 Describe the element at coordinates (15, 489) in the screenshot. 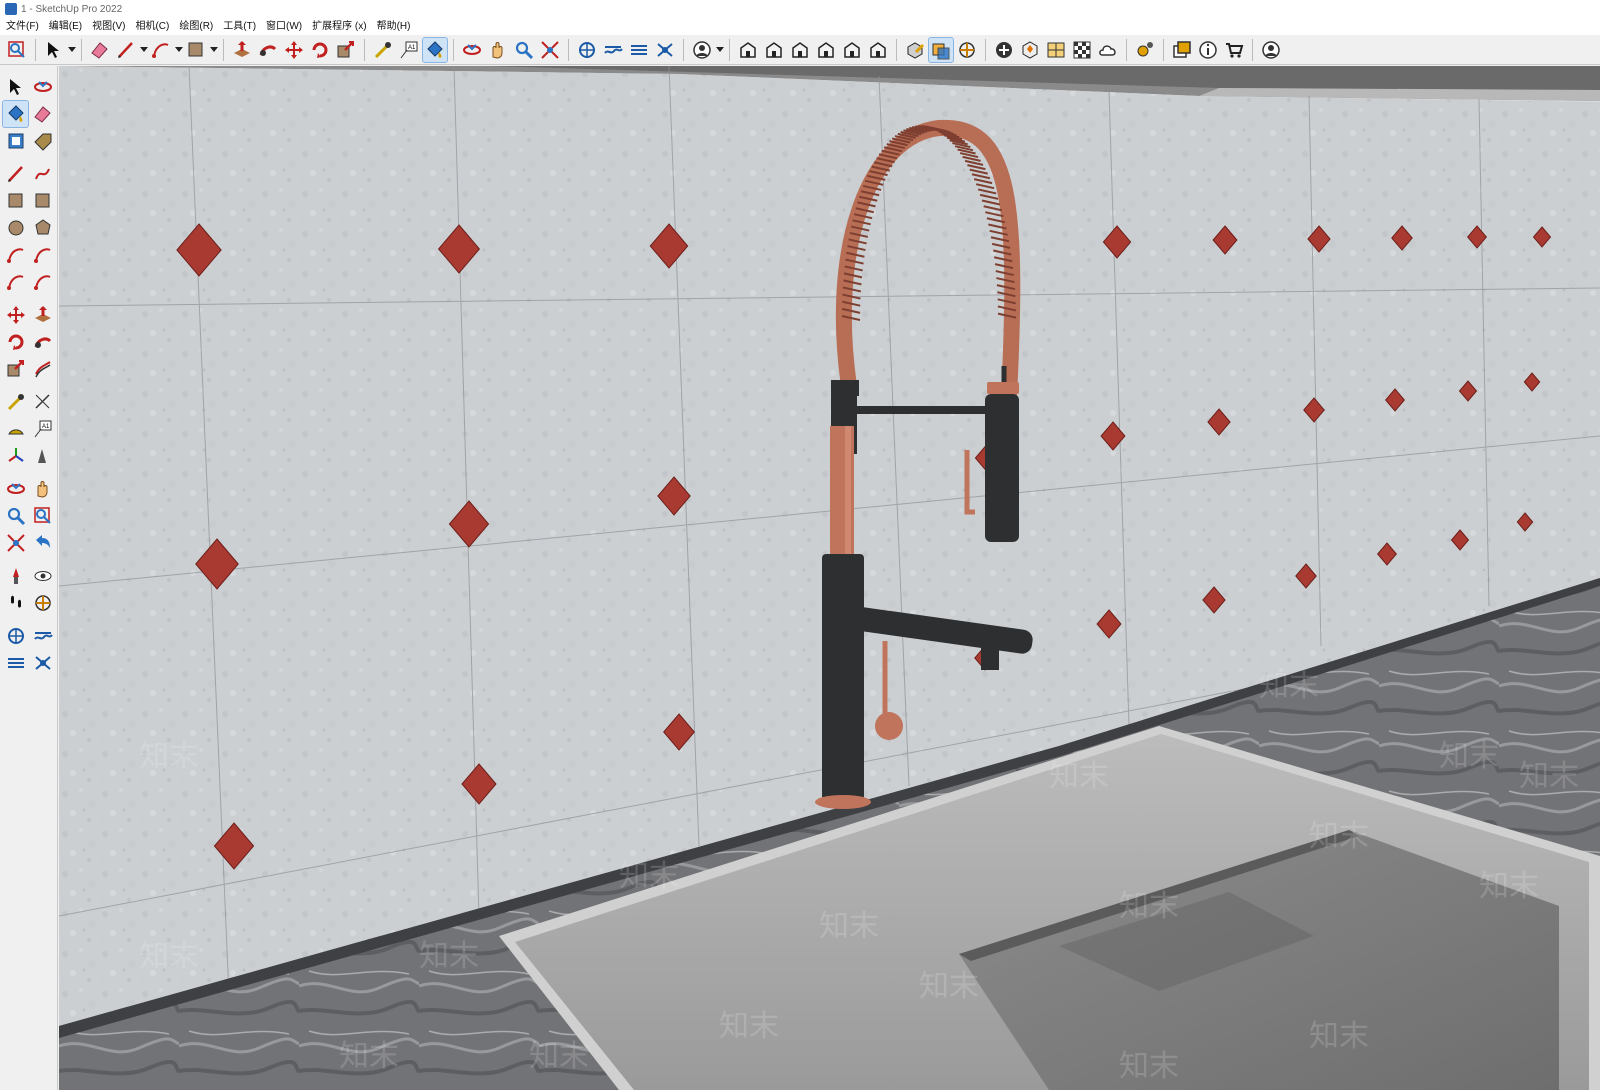

I see `orbit-view-icon` at that location.